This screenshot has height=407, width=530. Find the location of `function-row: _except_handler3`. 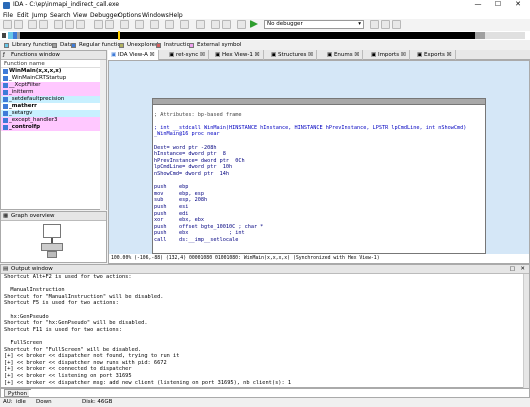

function-row: _except_handler3 is located at coordinates (53, 120).